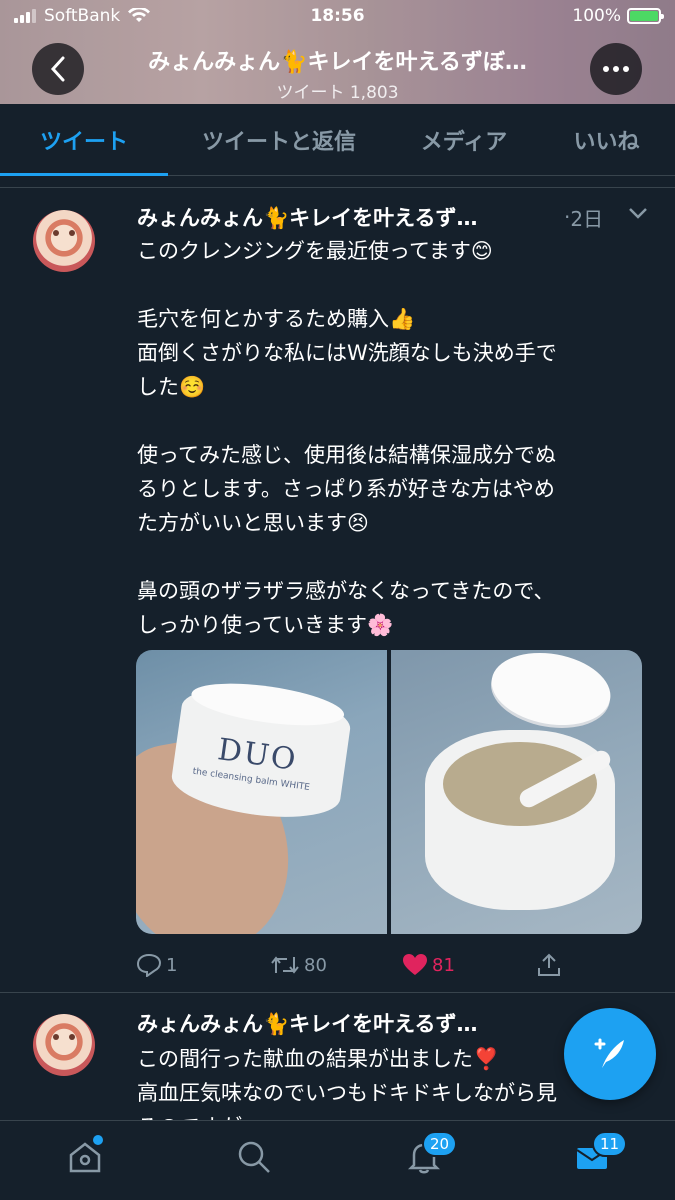 Image resolution: width=675 pixels, height=1200 pixels. I want to click on compose-button, so click(610, 1054).